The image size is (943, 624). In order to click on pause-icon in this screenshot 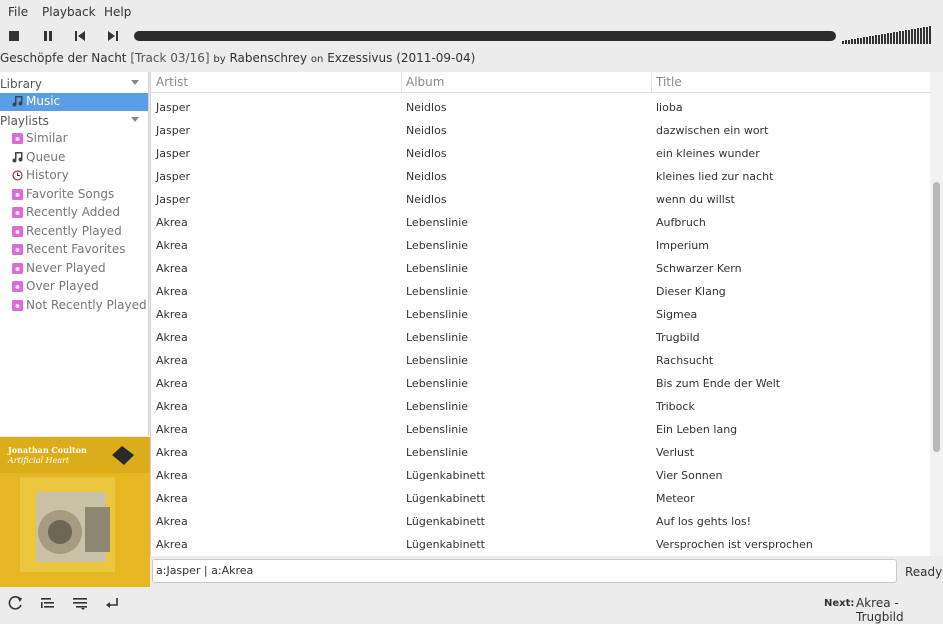, I will do `click(48, 36)`.